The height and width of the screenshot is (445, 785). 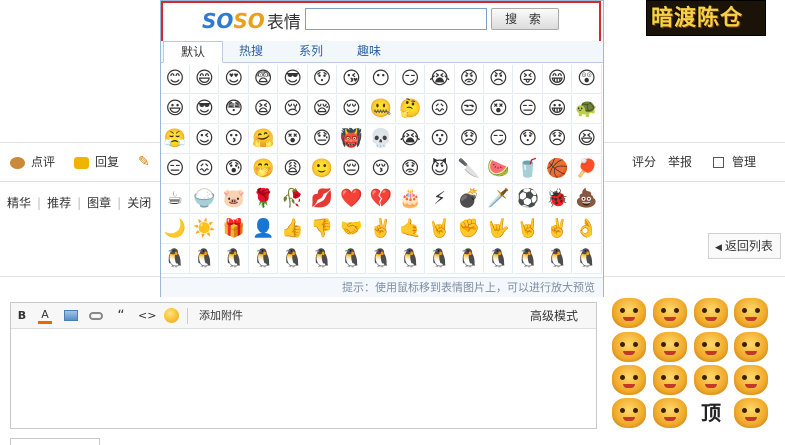 I want to click on emoji-cell: 😊, so click(x=175, y=79).